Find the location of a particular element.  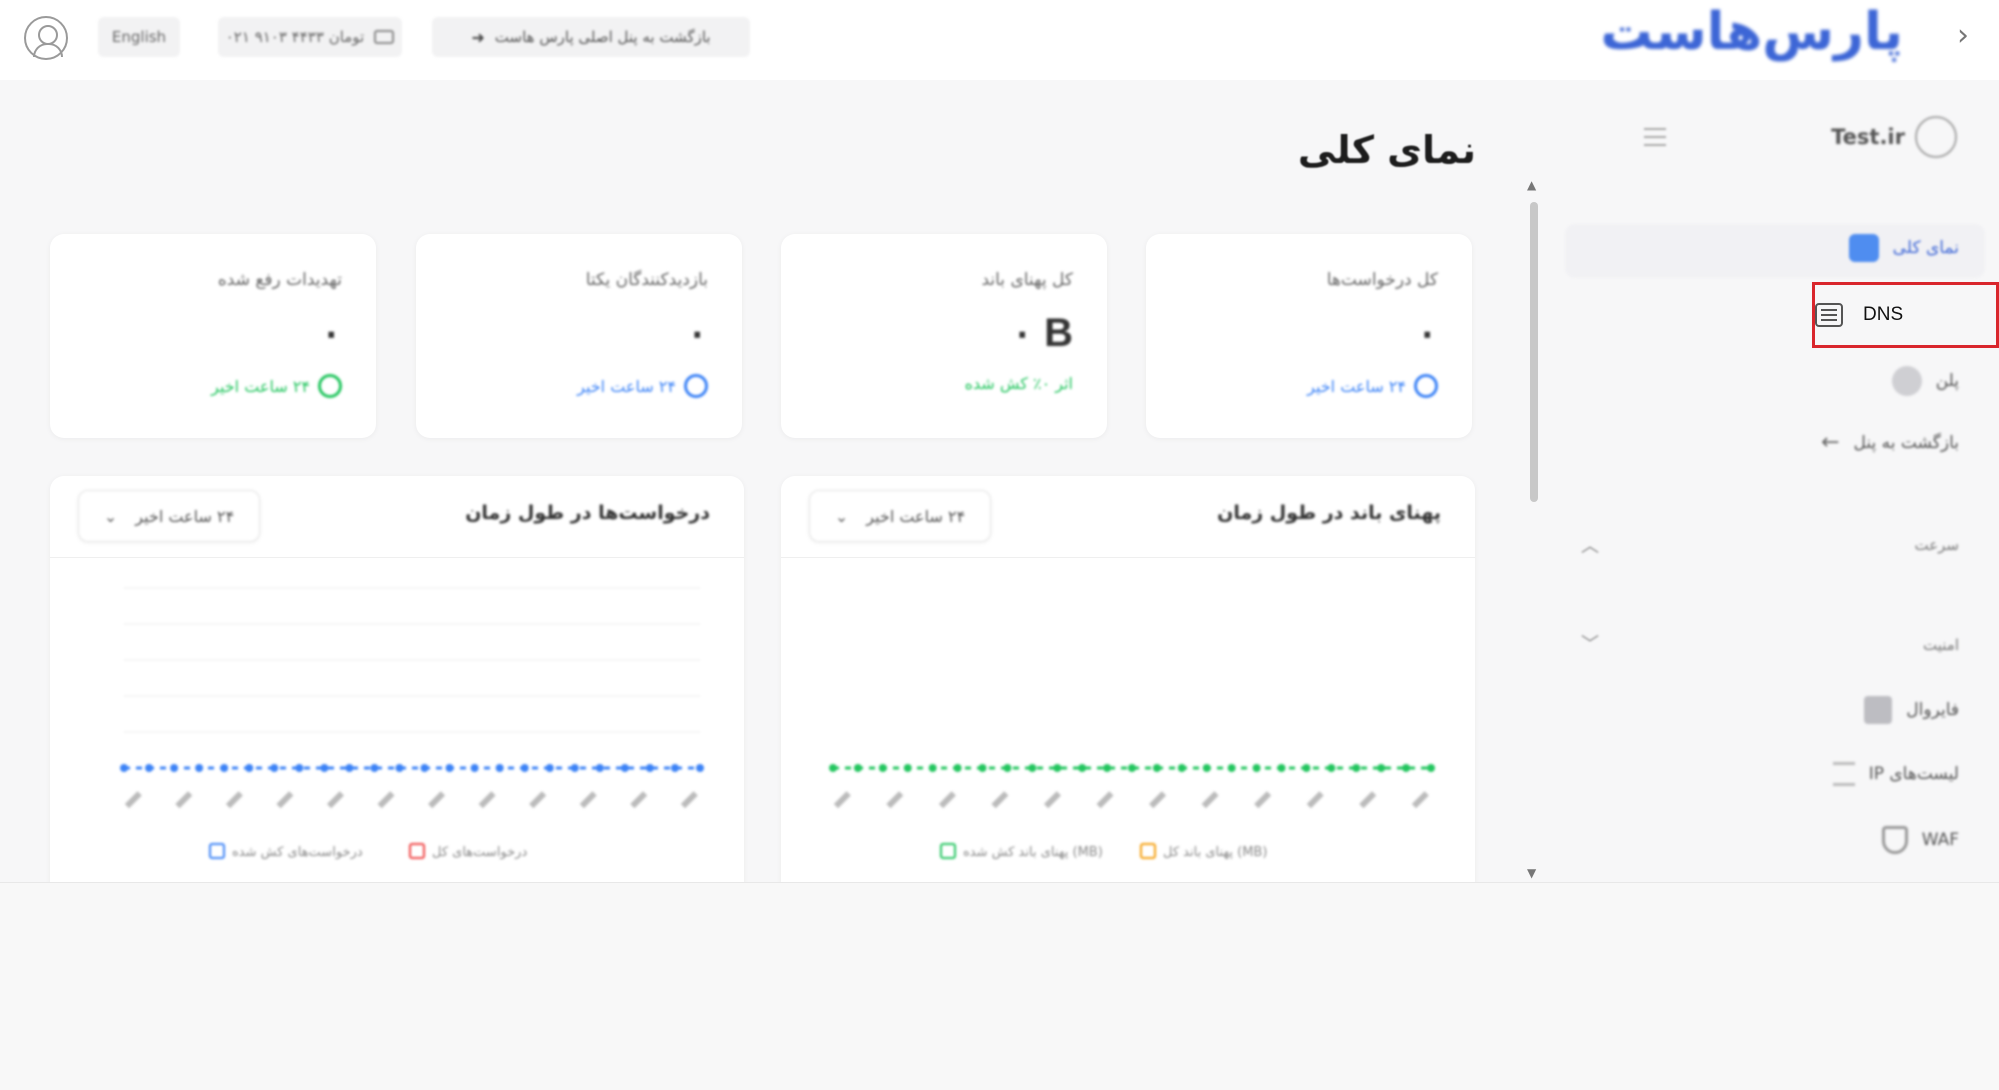

chevron-down-icon: ﹀ is located at coordinates (1590, 643).